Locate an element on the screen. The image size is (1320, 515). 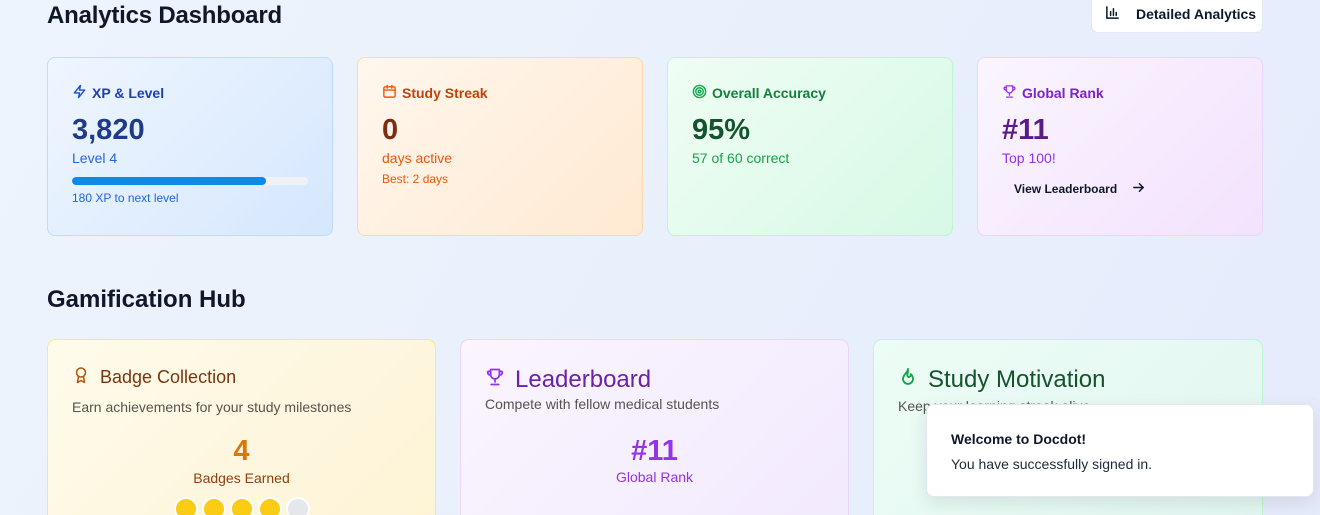
detailed-analytics-label: Detailed Analytics is located at coordinates (1196, 13).